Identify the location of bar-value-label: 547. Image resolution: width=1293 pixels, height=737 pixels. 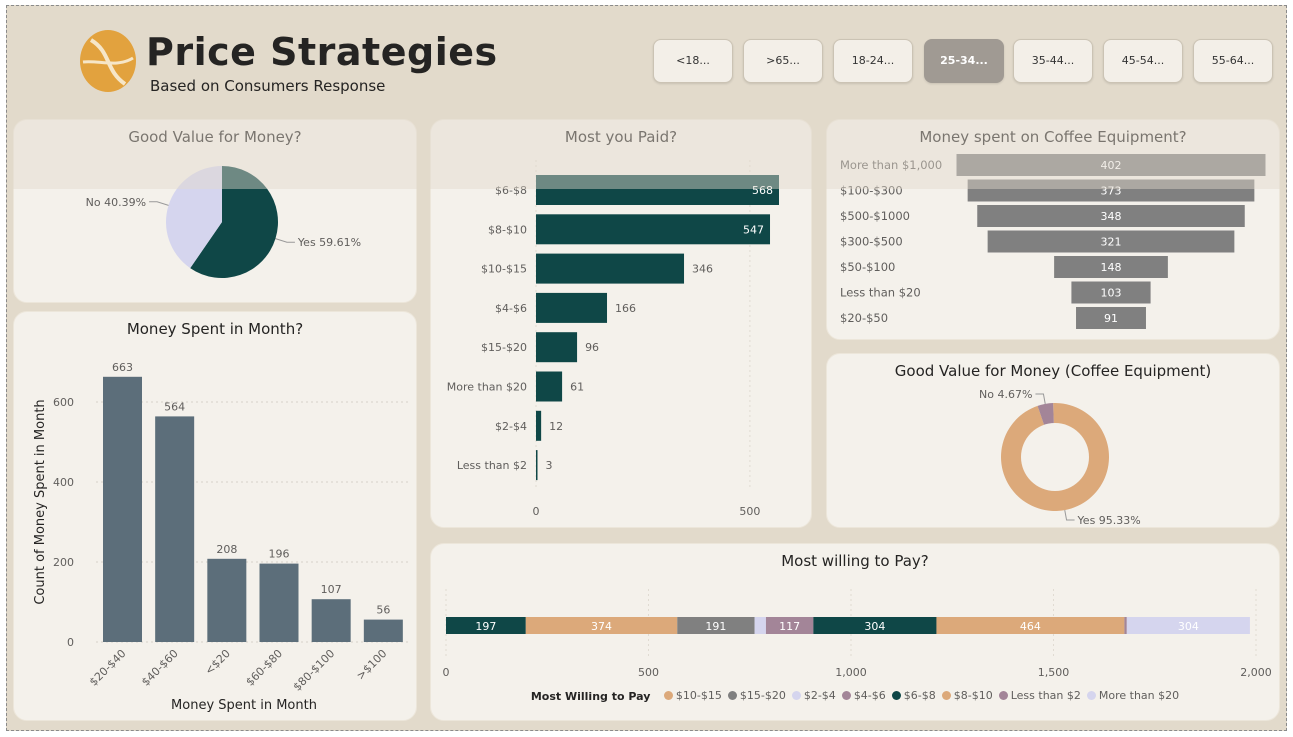
(753, 229).